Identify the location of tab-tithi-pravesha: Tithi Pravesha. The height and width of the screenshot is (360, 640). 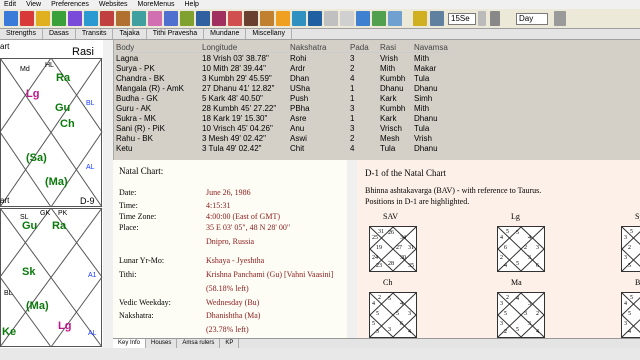
(176, 34).